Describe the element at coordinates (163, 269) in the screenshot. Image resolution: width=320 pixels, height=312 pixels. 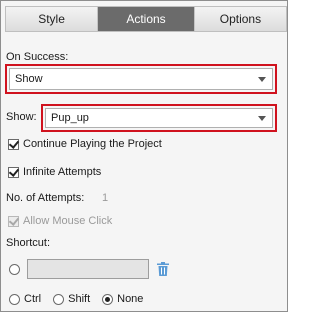
I see `trash-icon` at that location.